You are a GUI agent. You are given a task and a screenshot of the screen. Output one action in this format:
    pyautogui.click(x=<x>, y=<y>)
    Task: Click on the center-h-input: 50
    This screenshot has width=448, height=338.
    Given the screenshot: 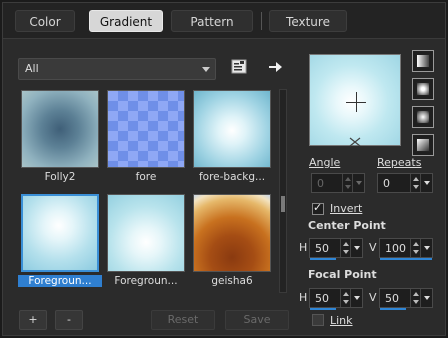 What is the action you would take?
    pyautogui.click(x=336, y=249)
    